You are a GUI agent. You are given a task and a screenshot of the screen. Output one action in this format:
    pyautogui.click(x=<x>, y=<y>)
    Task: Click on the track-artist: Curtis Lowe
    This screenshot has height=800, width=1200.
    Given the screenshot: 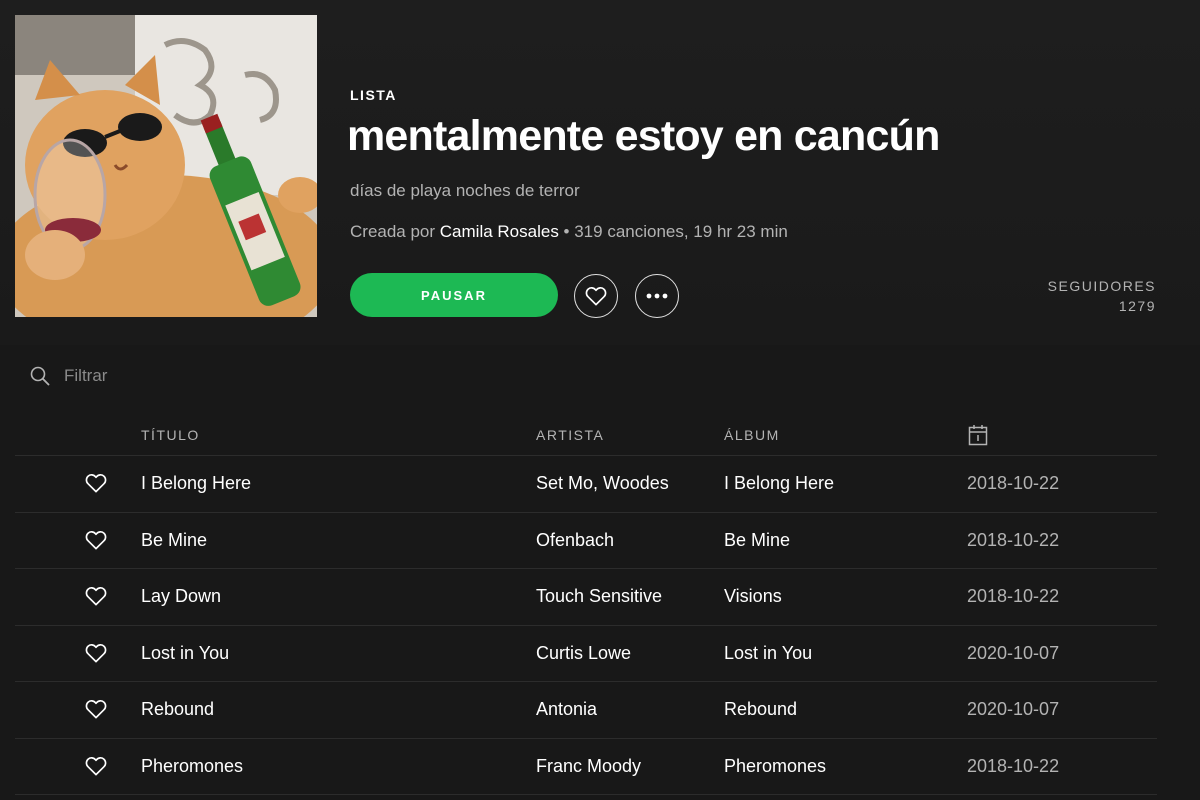 What is the action you would take?
    pyautogui.click(x=583, y=653)
    